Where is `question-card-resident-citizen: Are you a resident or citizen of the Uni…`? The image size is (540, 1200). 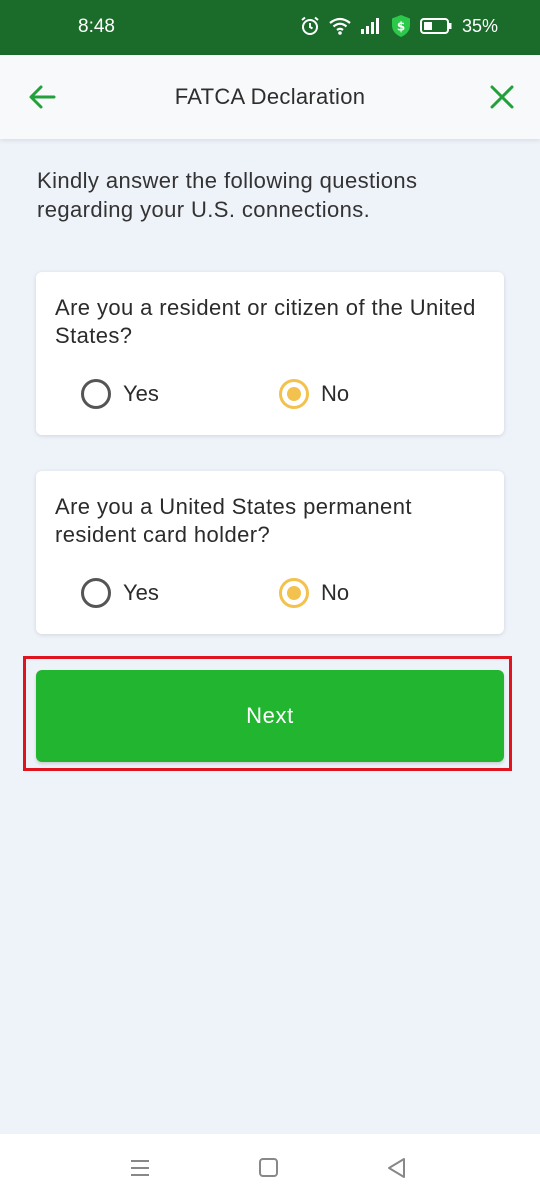 question-card-resident-citizen: Are you a resident or citizen of the Uni… is located at coordinates (270, 353).